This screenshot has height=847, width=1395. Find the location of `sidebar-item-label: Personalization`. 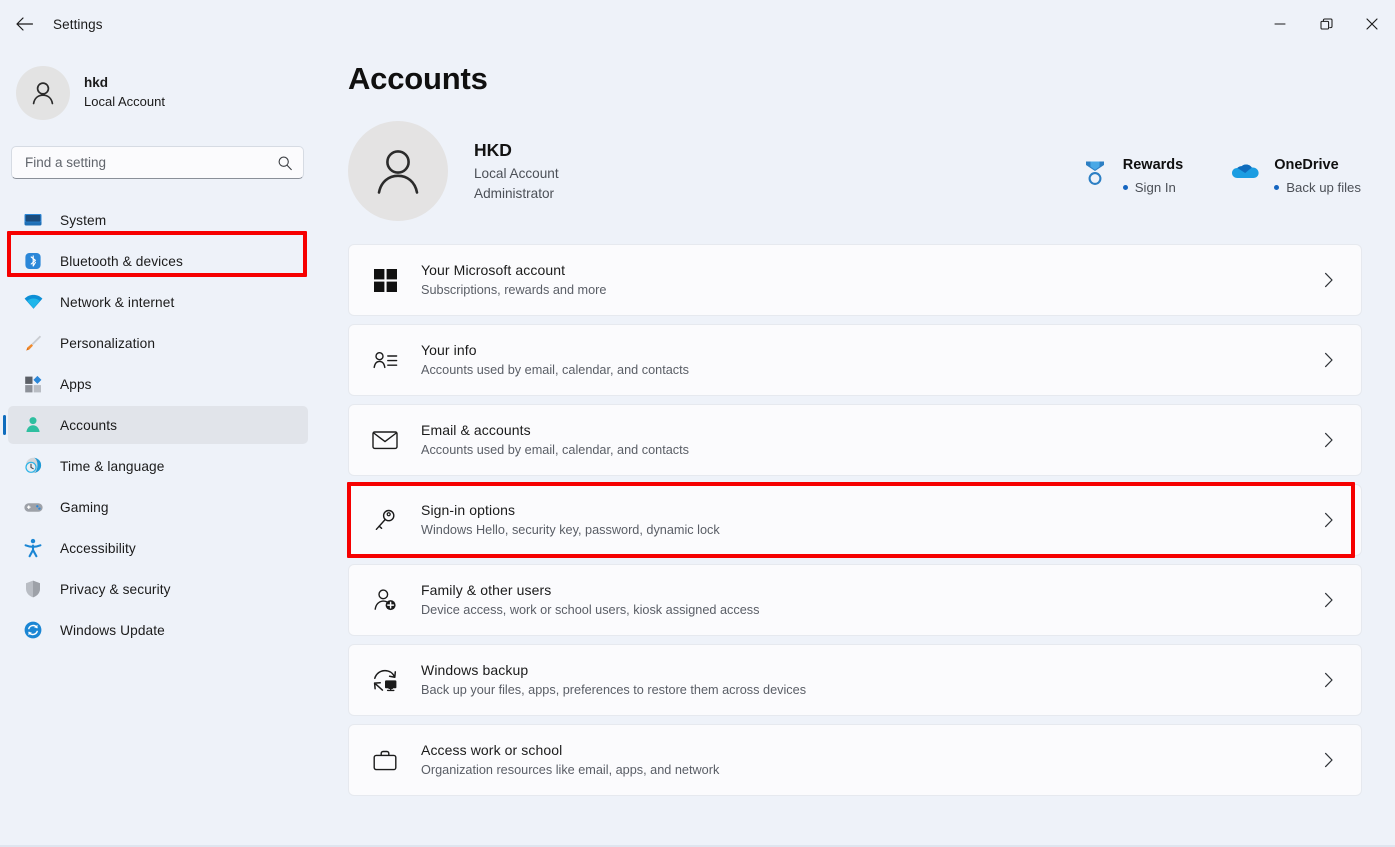

sidebar-item-label: Personalization is located at coordinates (108, 343).